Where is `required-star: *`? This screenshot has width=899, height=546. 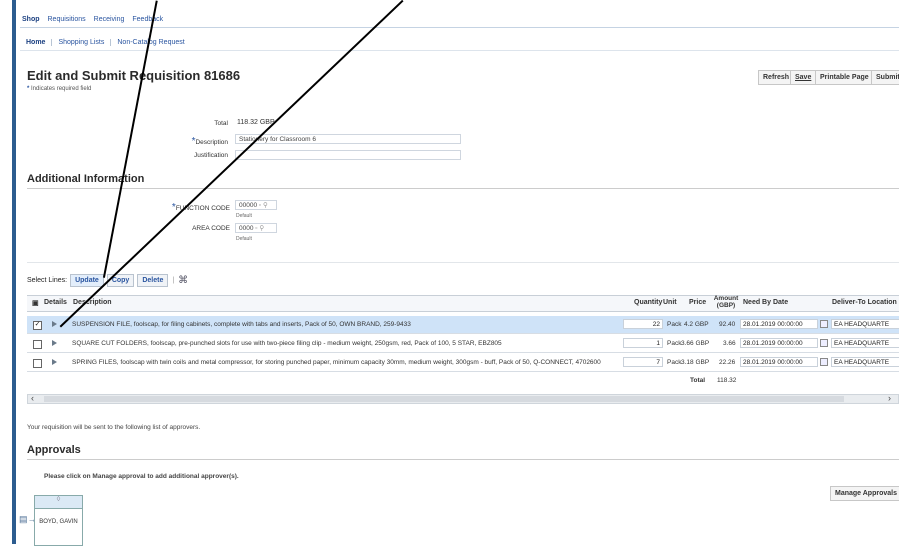
required-star: * is located at coordinates (28, 89).